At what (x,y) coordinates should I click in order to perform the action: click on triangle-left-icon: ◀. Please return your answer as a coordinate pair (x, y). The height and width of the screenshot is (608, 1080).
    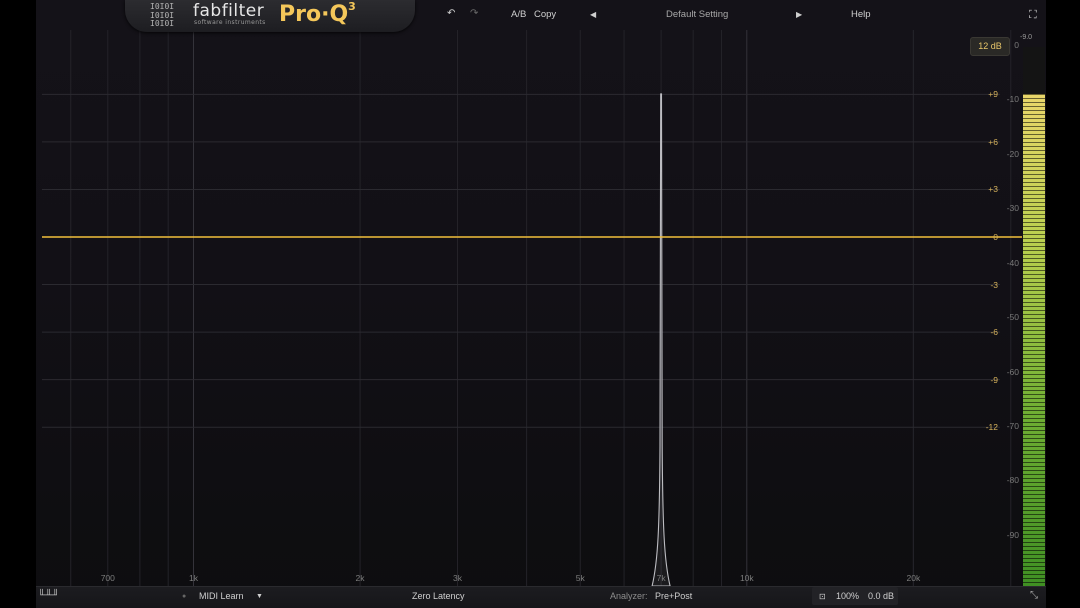
    Looking at the image, I should click on (593, 14).